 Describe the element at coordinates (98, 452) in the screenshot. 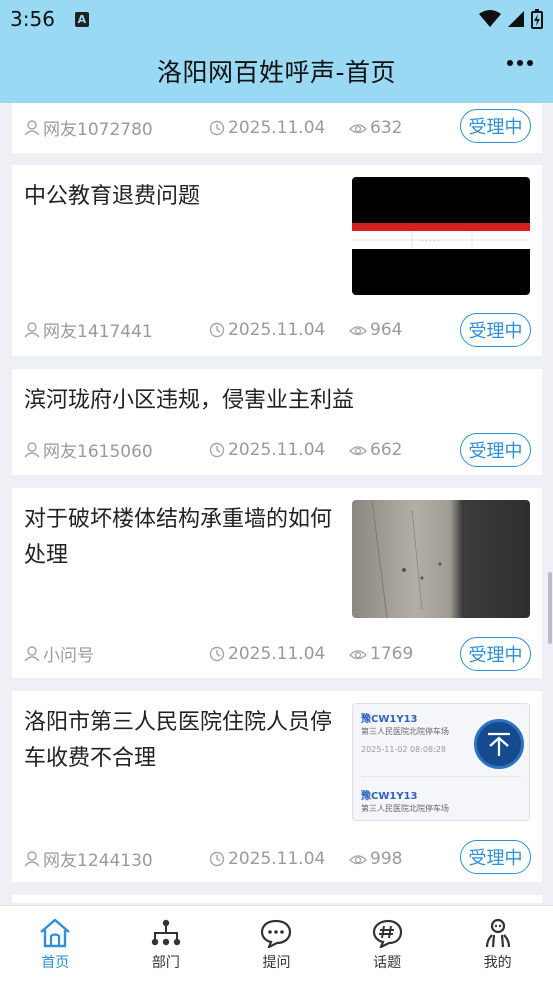

I see `post-author: 网友1615060` at that location.